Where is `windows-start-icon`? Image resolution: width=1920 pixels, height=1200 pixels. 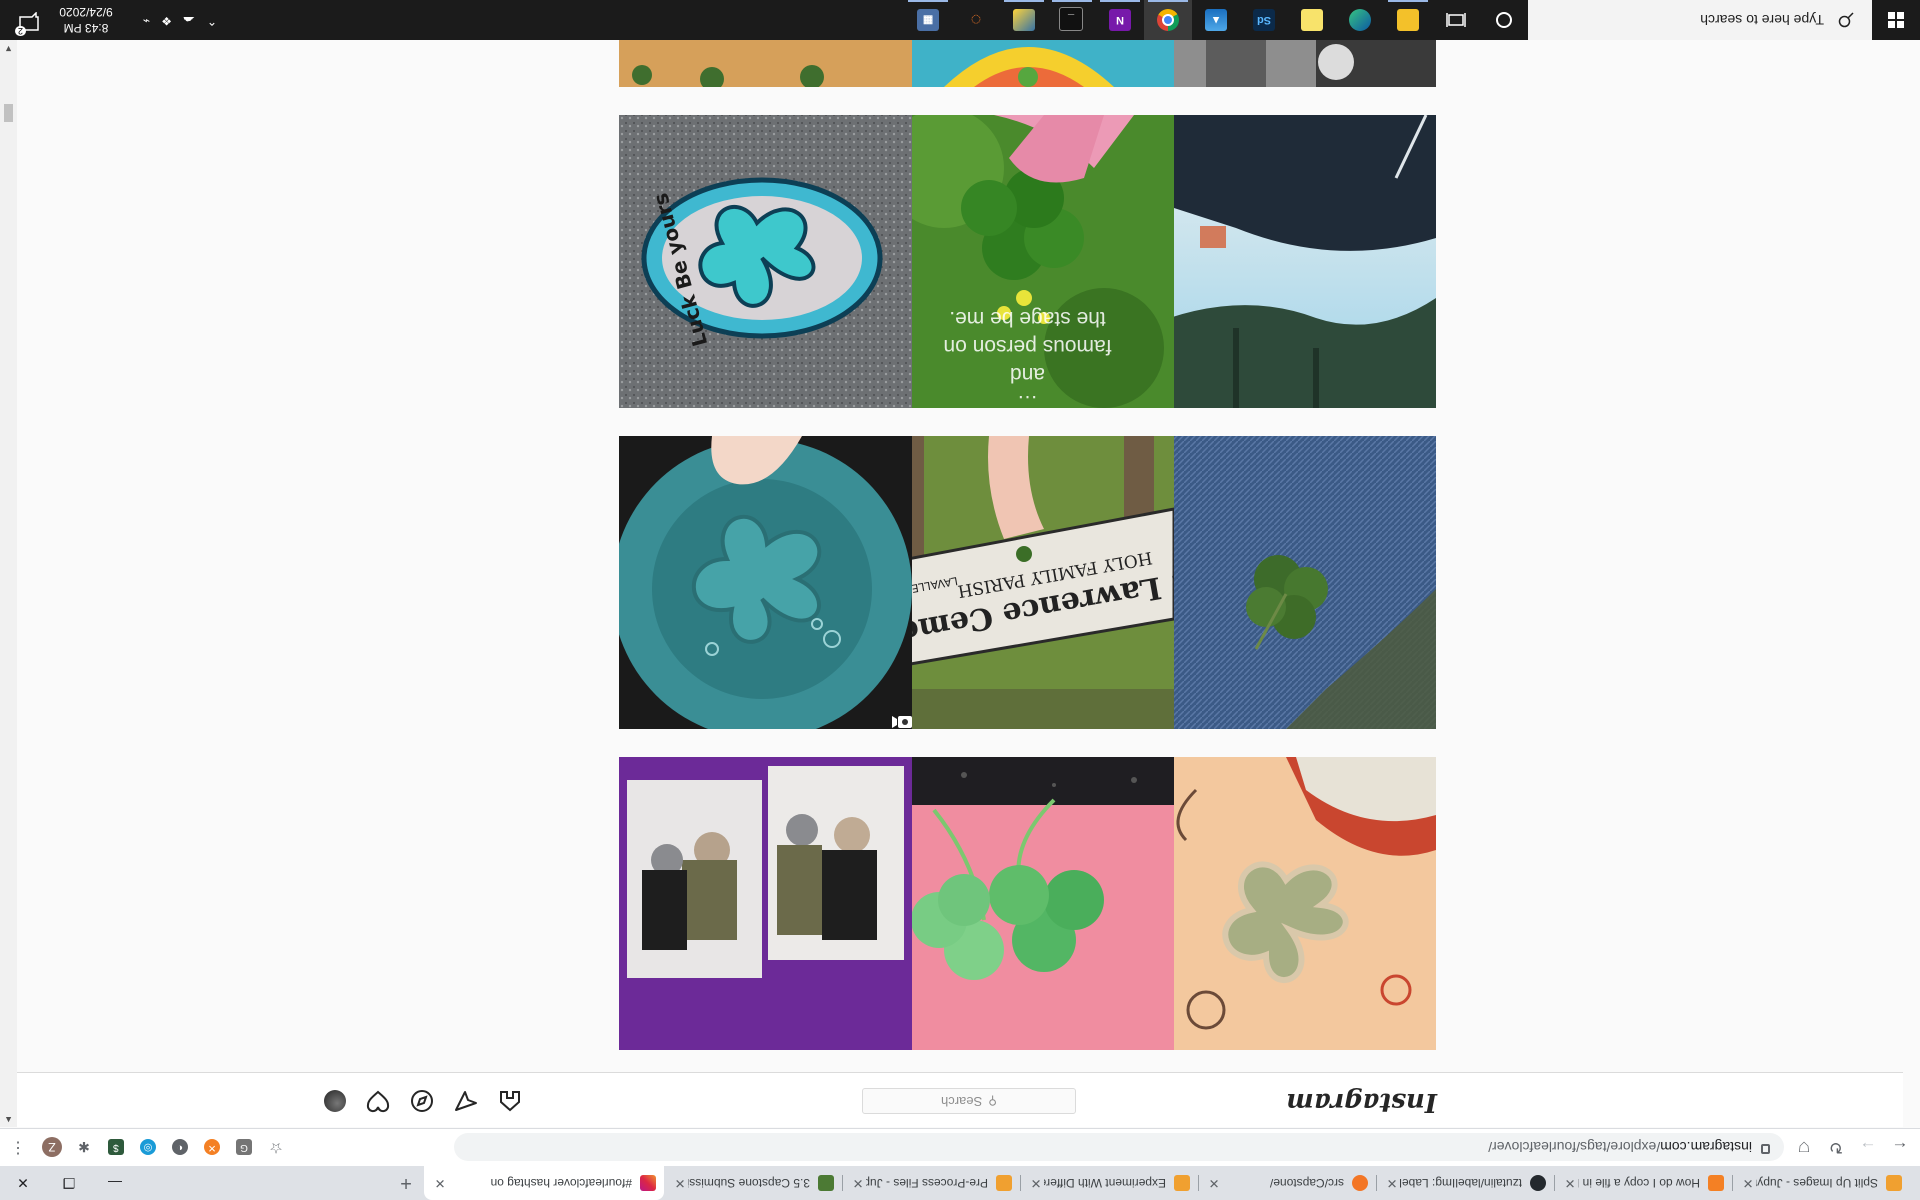
windows-start-icon is located at coordinates (1896, 20).